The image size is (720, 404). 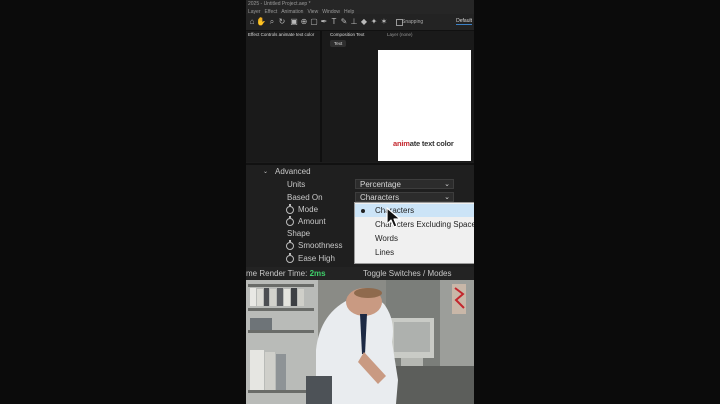 What do you see at coordinates (277, 273) in the screenshot?
I see `render-time-label: me Render Time:` at bounding box center [277, 273].